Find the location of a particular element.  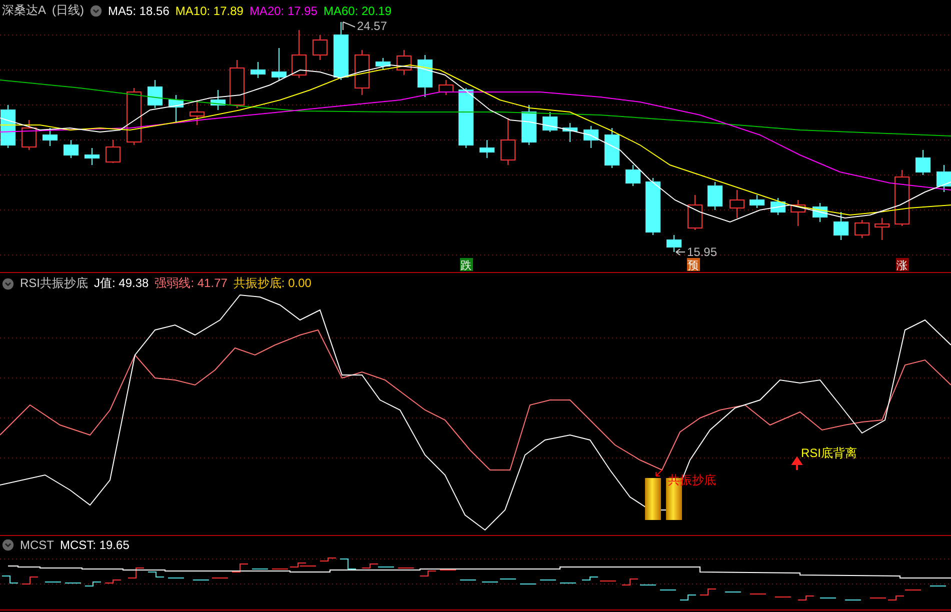

indicator-reading: MA20: 17.95 is located at coordinates (283, 11).